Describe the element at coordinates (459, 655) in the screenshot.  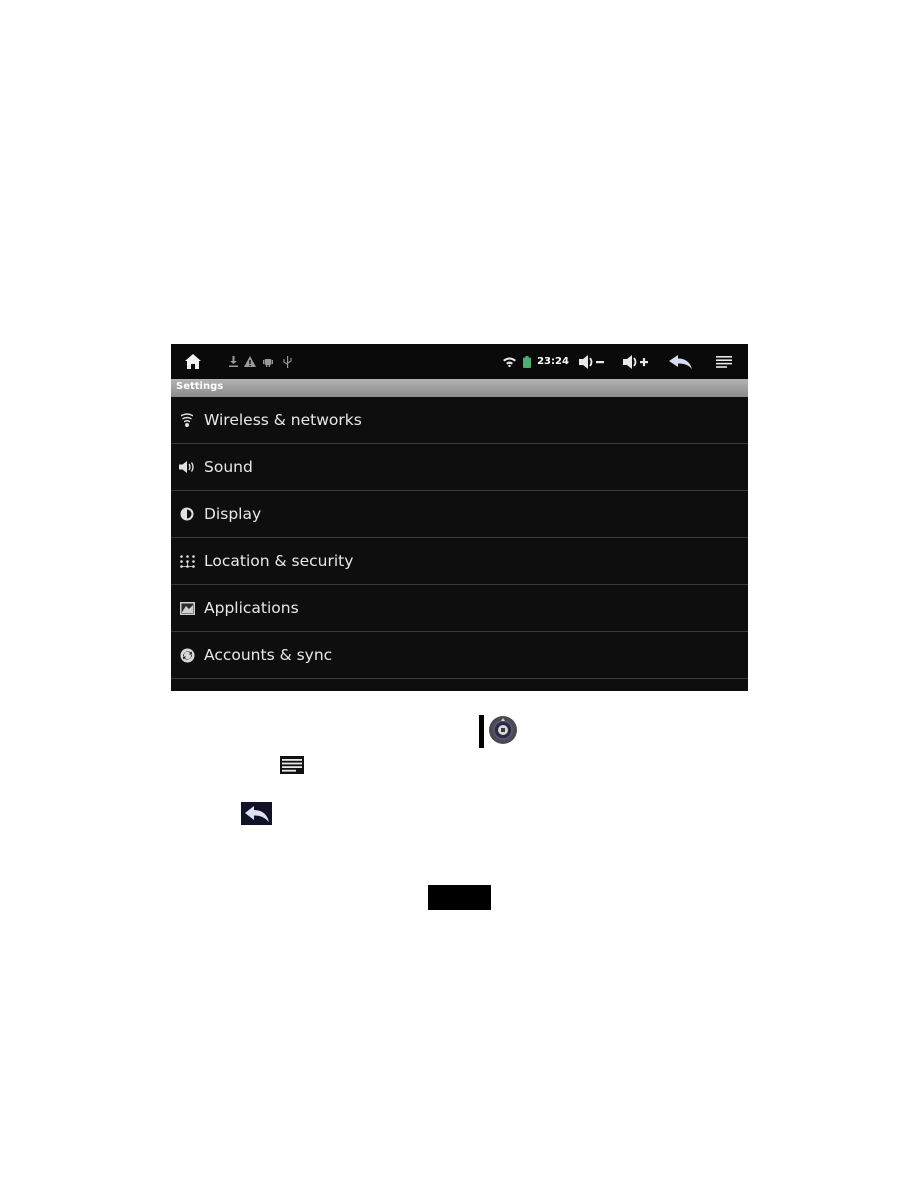
I see `settings-item-accounts-sync: Accounts & sync` at that location.